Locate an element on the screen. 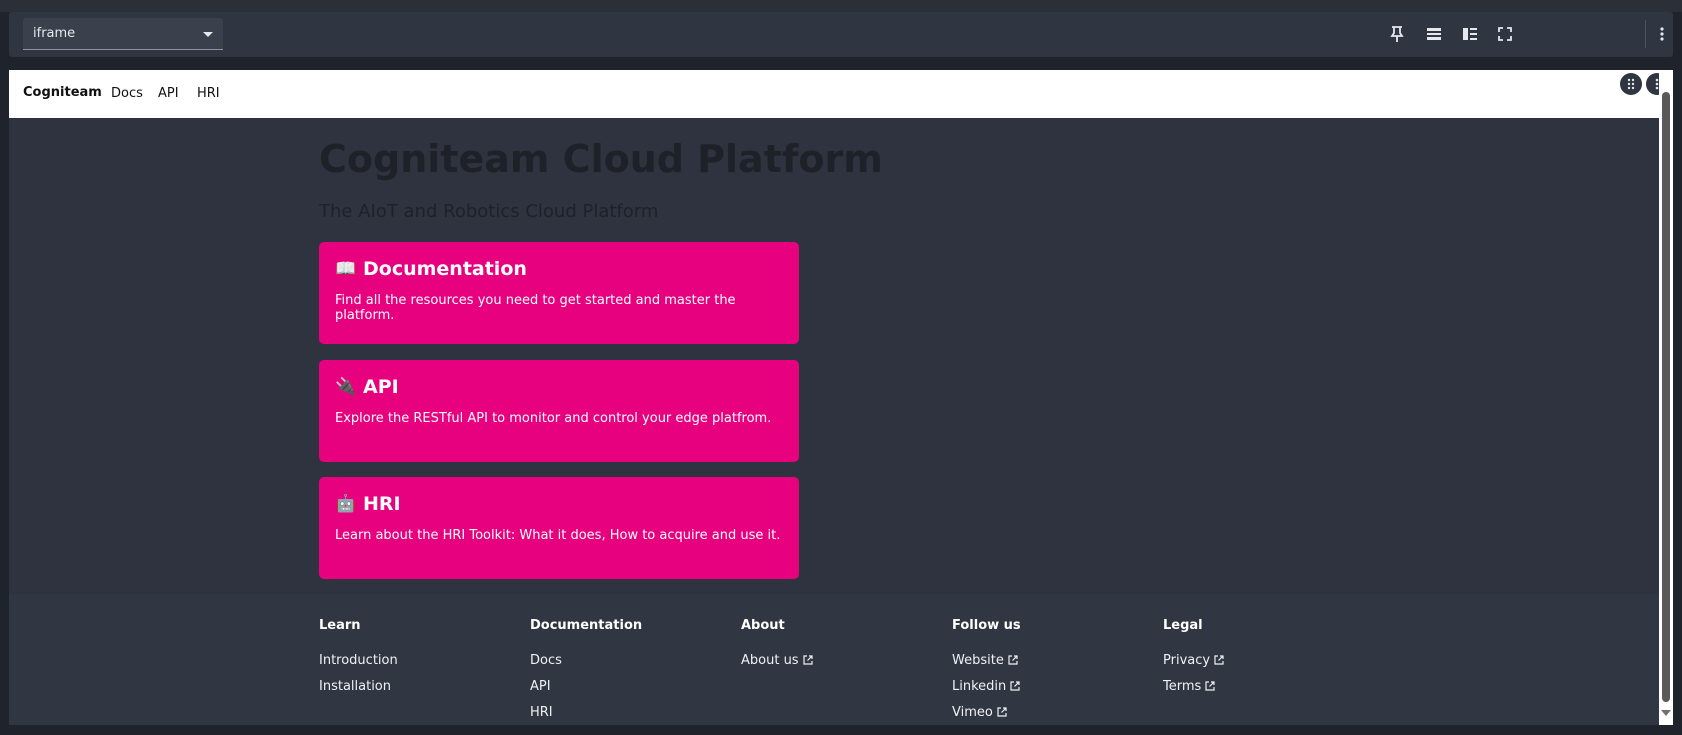 The image size is (1682, 735). footer-column-documentation: Documentation Docs API HRI is located at coordinates (586, 671).